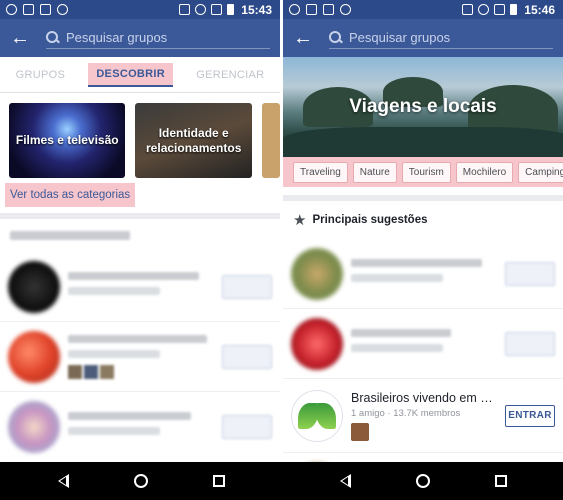 This screenshot has height=500, width=563. I want to click on friend-avatar, so click(360, 431).